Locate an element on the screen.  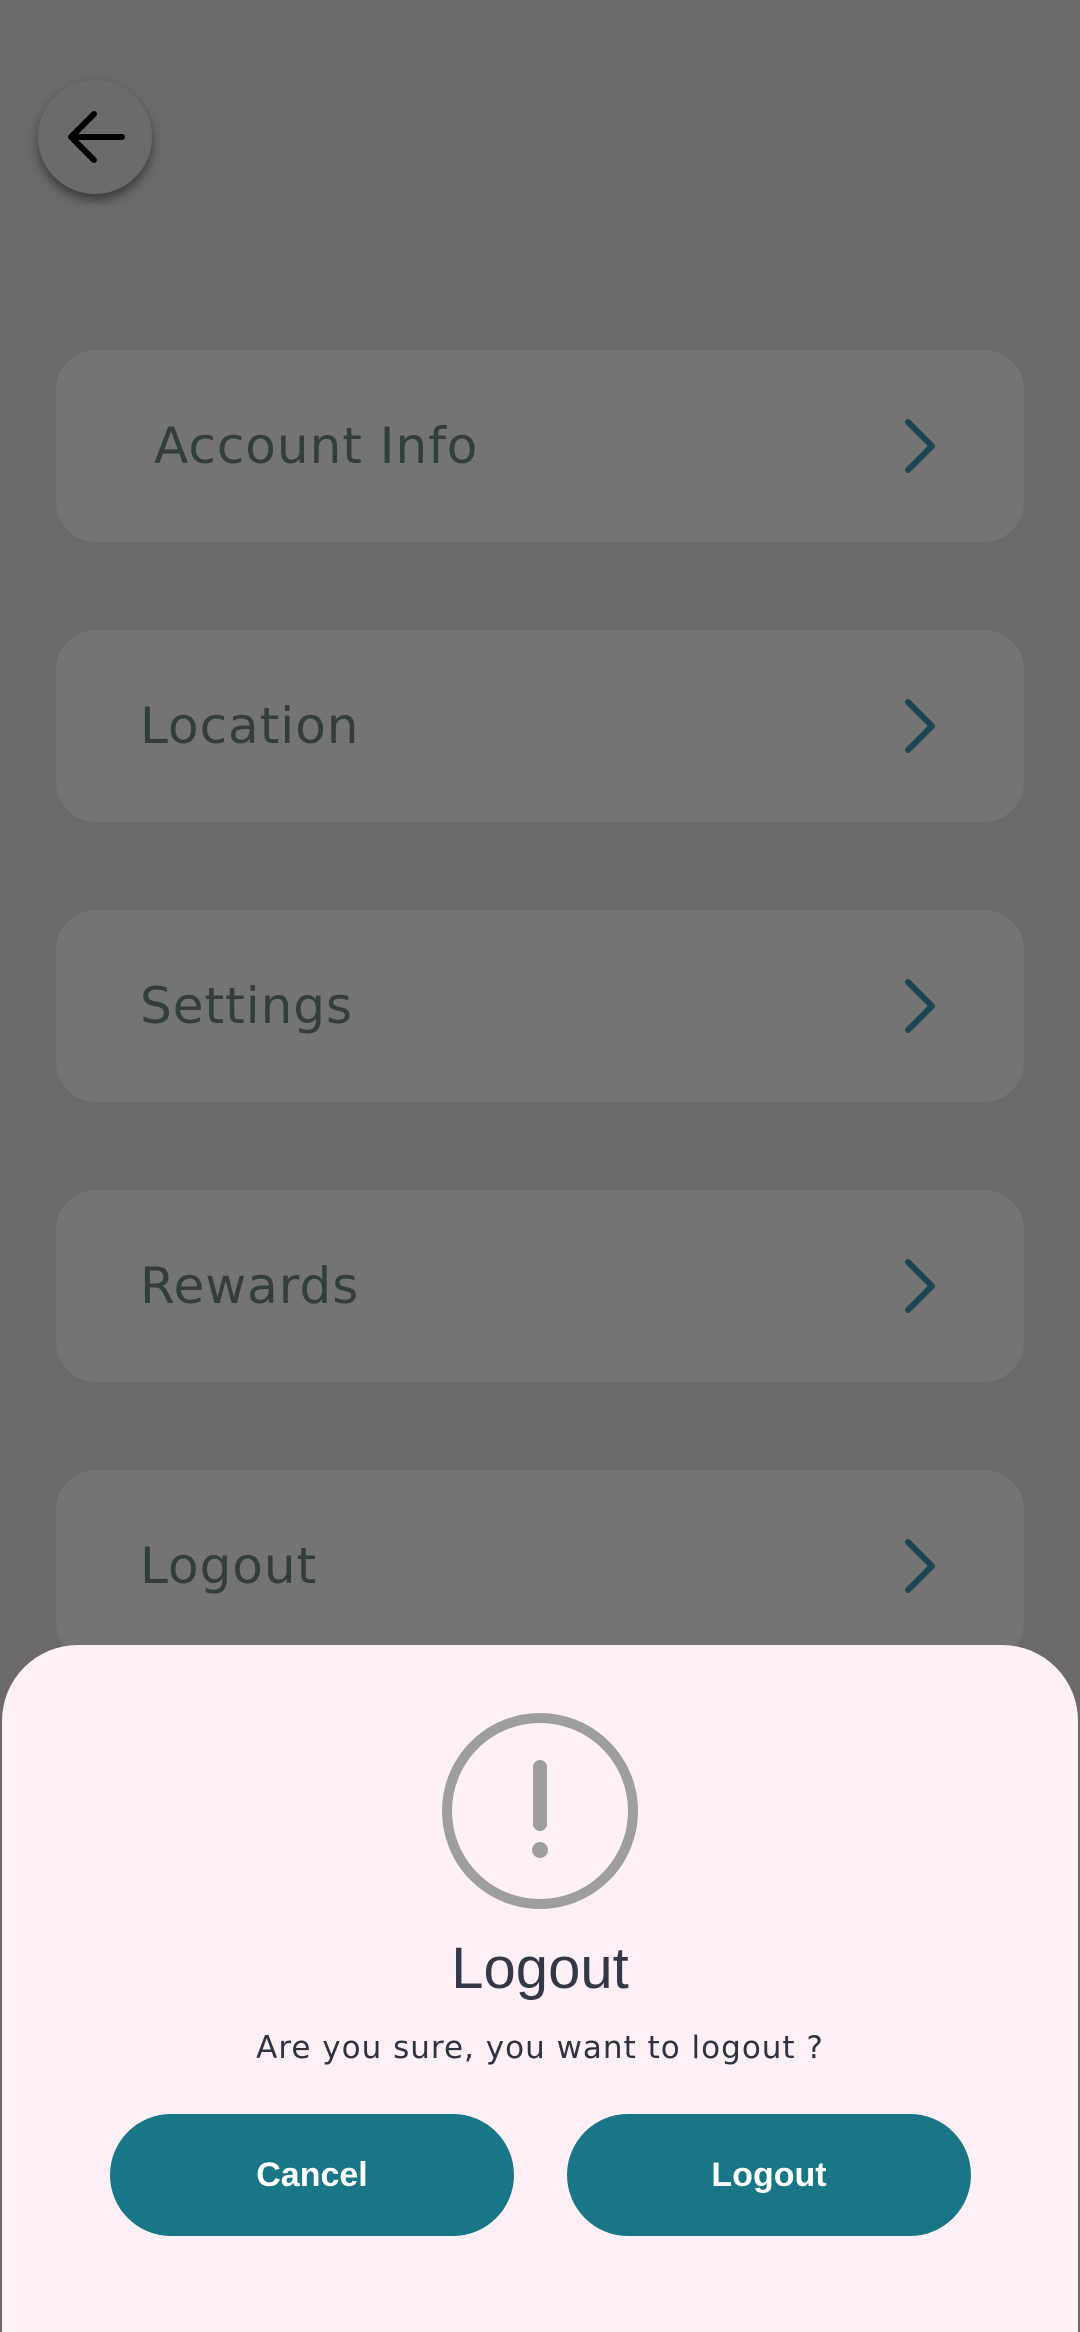
arrow-left-icon is located at coordinates (96, 137).